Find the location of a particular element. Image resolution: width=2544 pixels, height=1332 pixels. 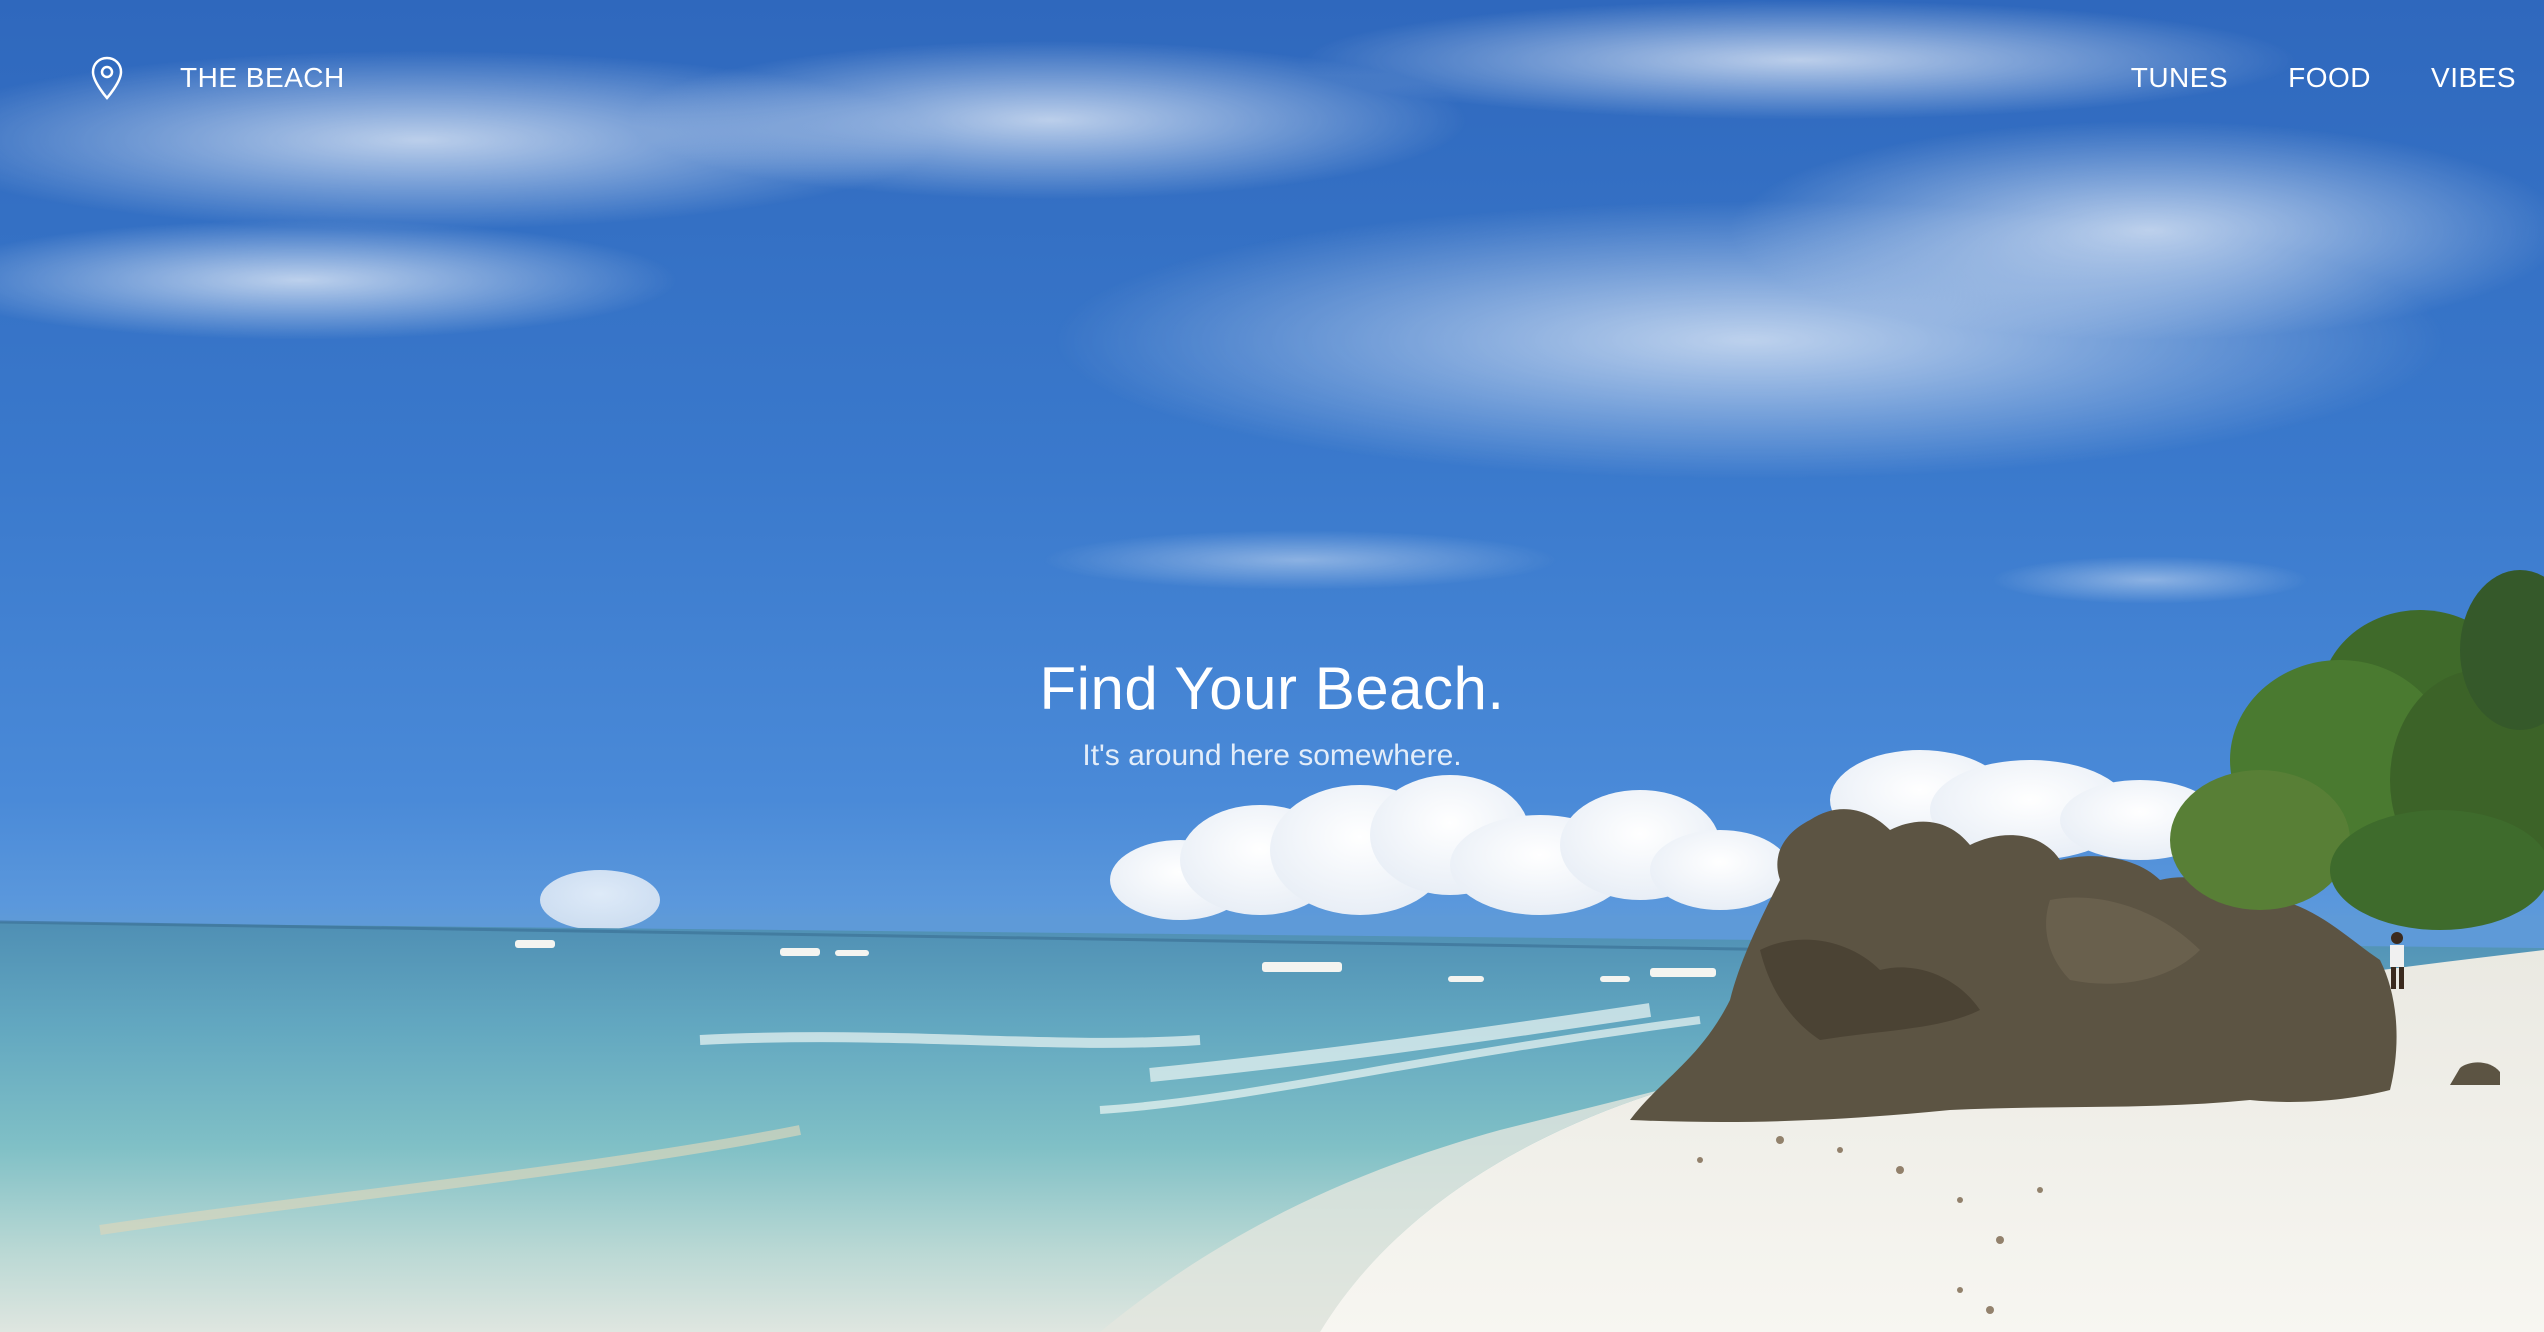

hero-subtitle: It's around here somewhere. is located at coordinates (1272, 755).